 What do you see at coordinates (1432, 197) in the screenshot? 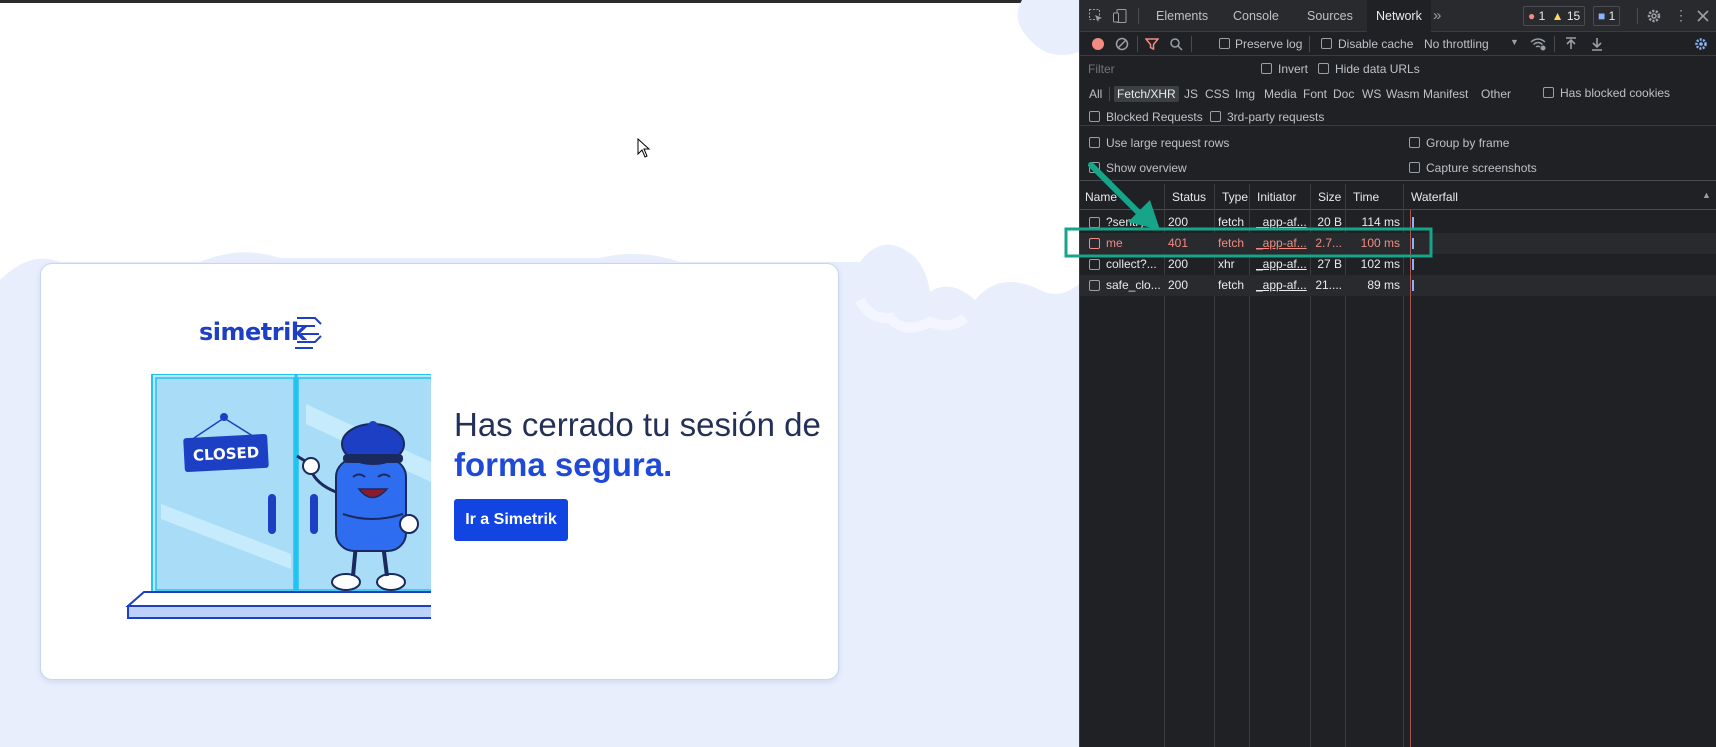
I see `col-waterfall: Waterfall` at bounding box center [1432, 197].